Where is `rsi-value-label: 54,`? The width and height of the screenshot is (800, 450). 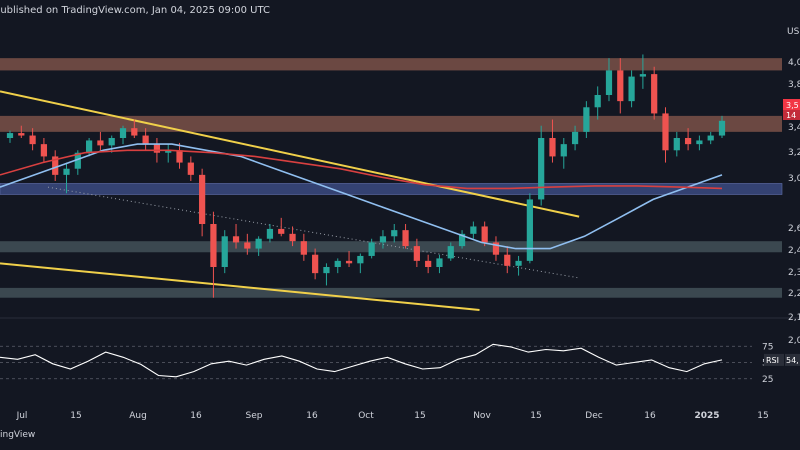
rsi-value-label: 54, is located at coordinates (792, 360).